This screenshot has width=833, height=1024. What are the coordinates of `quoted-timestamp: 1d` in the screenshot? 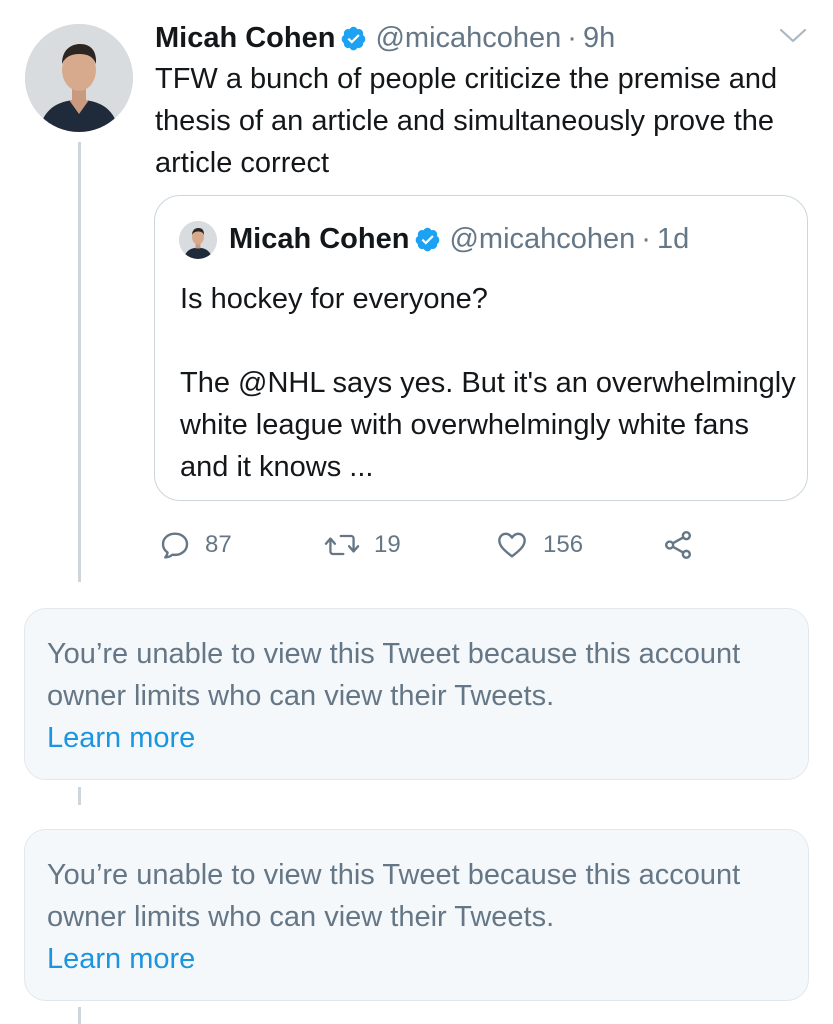 It's located at (673, 238).